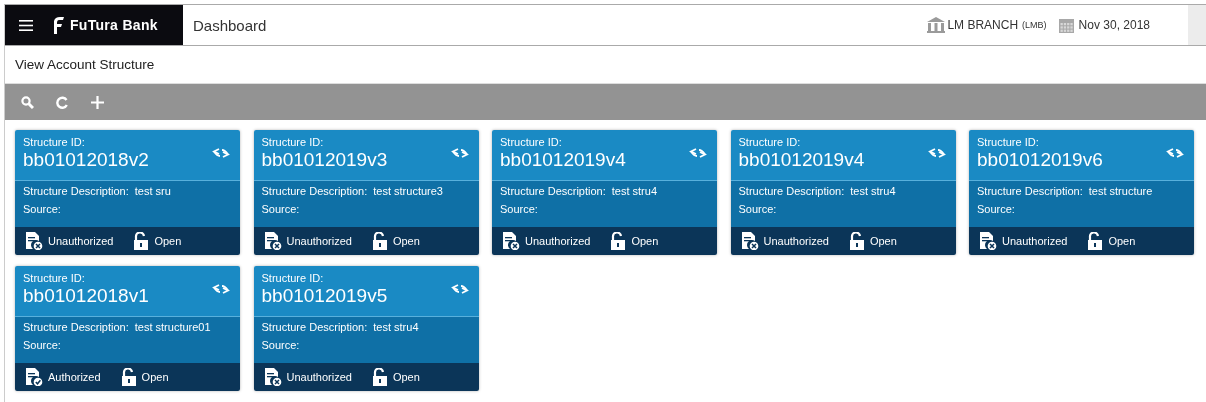 This screenshot has height=402, width=1206. What do you see at coordinates (1114, 25) in the screenshot?
I see `date-text: Nov 30, 2018` at bounding box center [1114, 25].